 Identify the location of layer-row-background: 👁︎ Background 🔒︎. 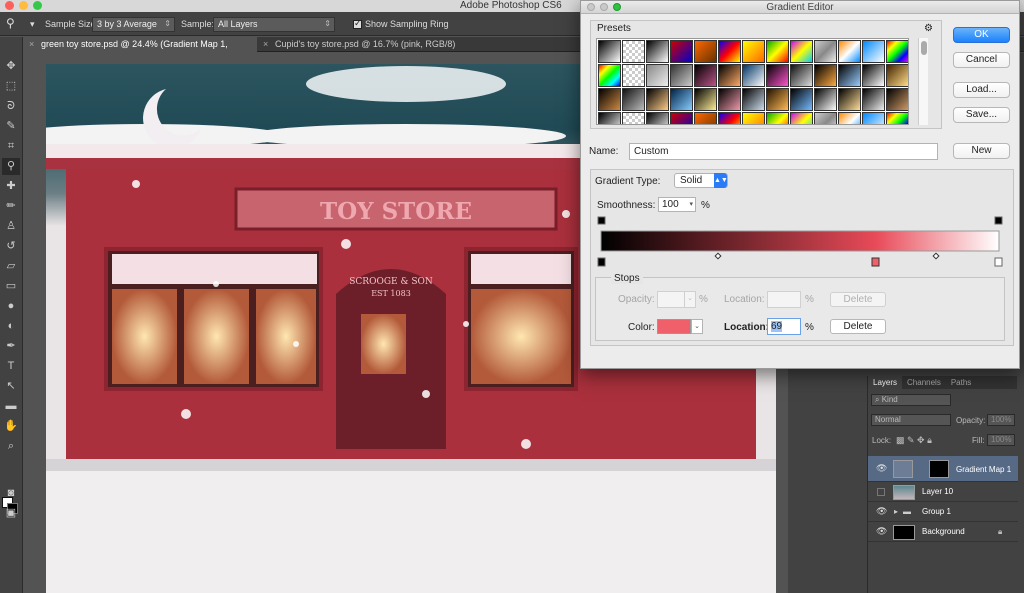
(943, 532).